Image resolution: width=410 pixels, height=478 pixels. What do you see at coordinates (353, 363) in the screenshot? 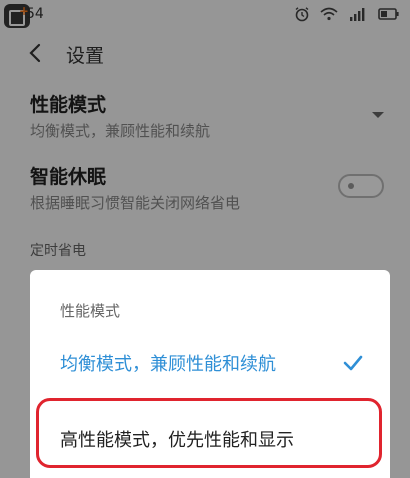
I see `checkmark-icon` at bounding box center [353, 363].